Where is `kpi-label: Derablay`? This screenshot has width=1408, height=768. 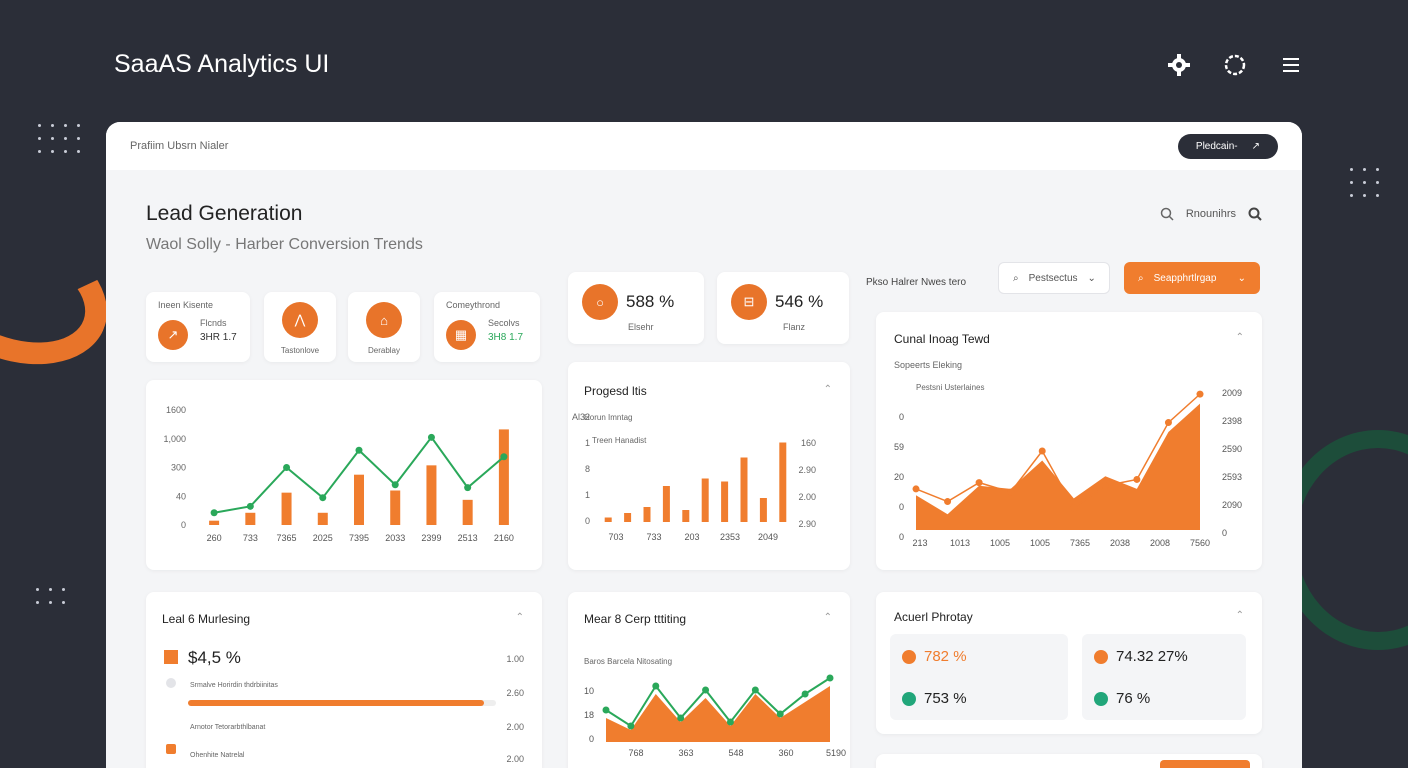 kpi-label: Derablay is located at coordinates (383, 350).